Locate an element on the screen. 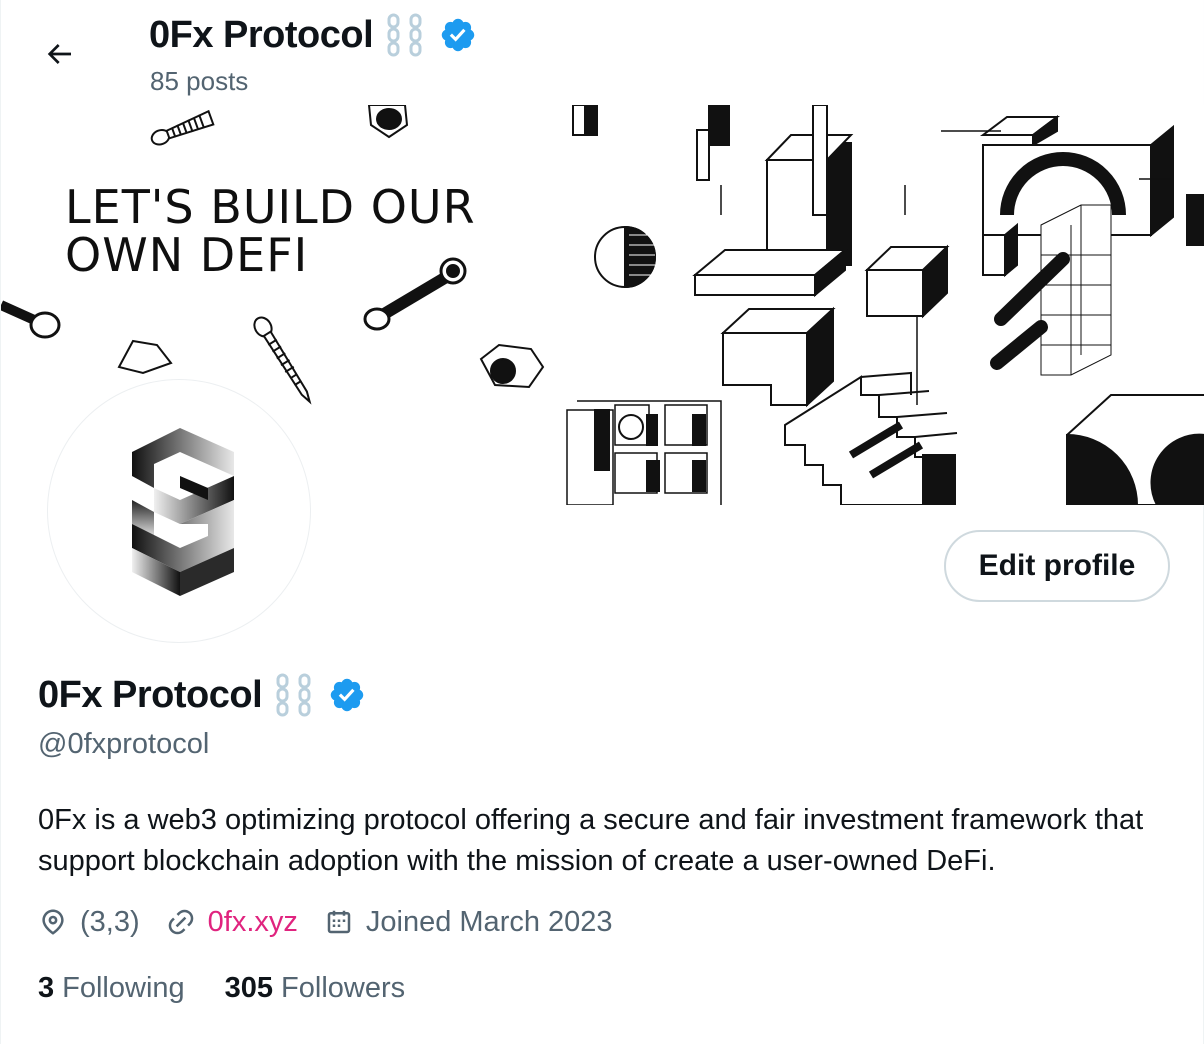  profile-header: 0Fx Protocol 85 posts is located at coordinates (602, 52).